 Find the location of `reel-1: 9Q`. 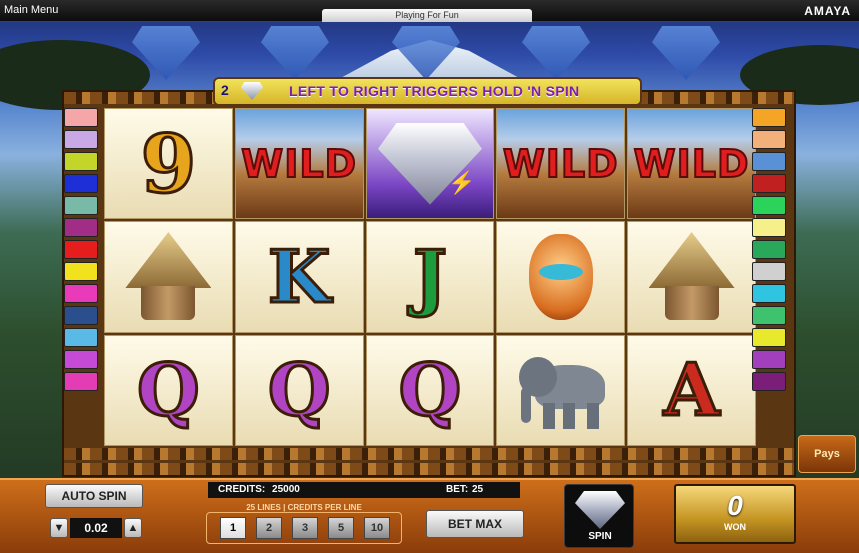

reel-1: 9Q is located at coordinates (168, 277).